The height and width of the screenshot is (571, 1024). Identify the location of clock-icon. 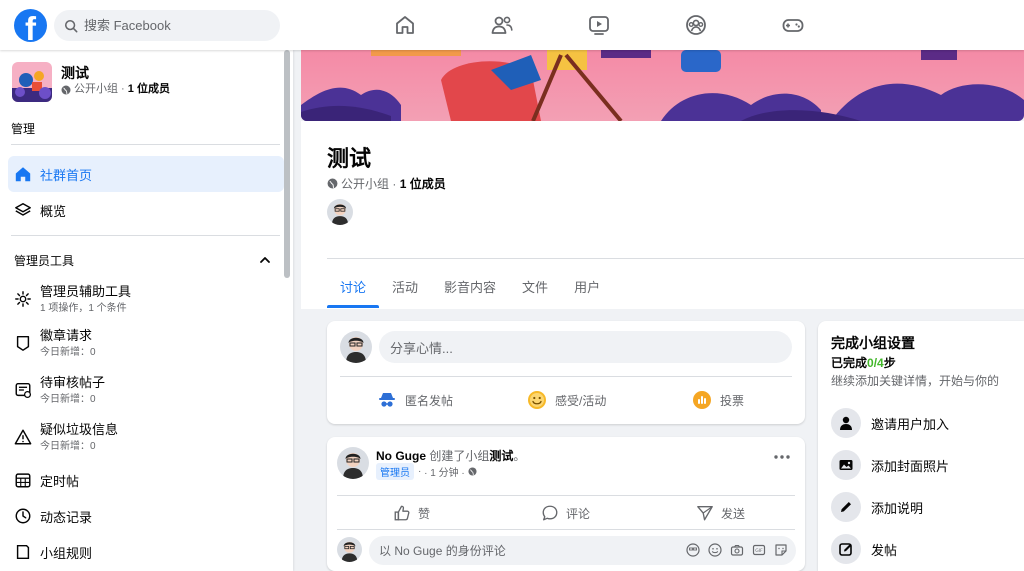
(23, 516).